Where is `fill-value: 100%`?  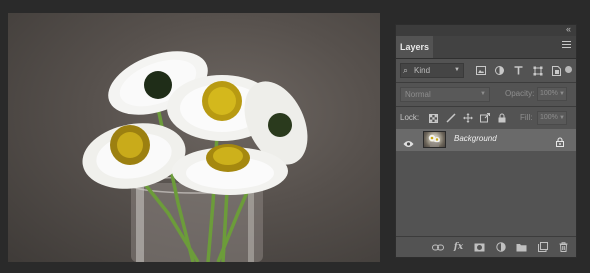
fill-value: 100% is located at coordinates (549, 117).